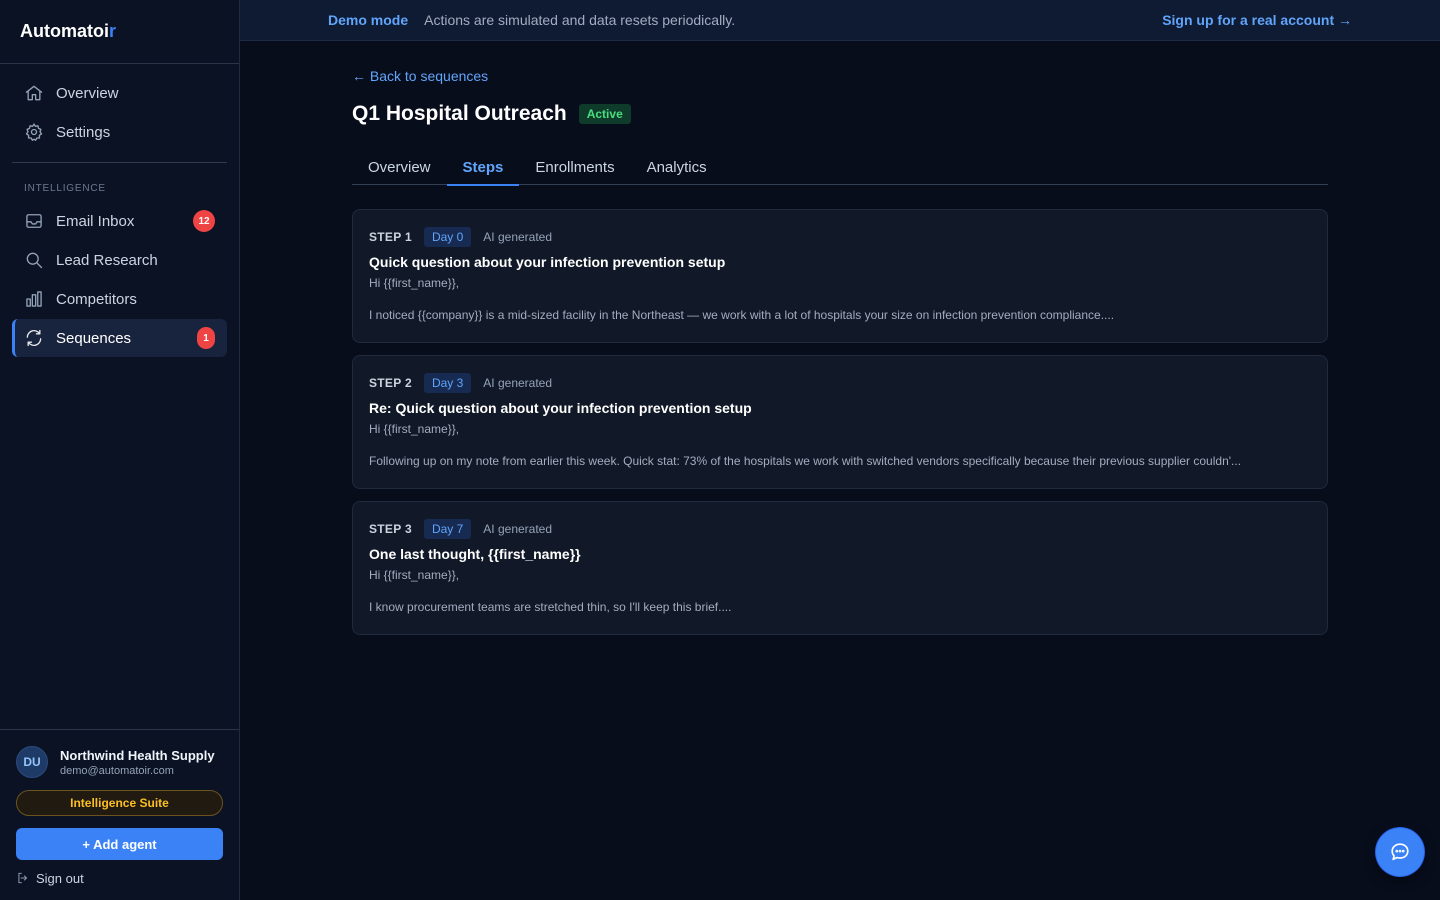 The image size is (1440, 900). I want to click on signup-link: Sign up for a real account →, so click(1257, 20).